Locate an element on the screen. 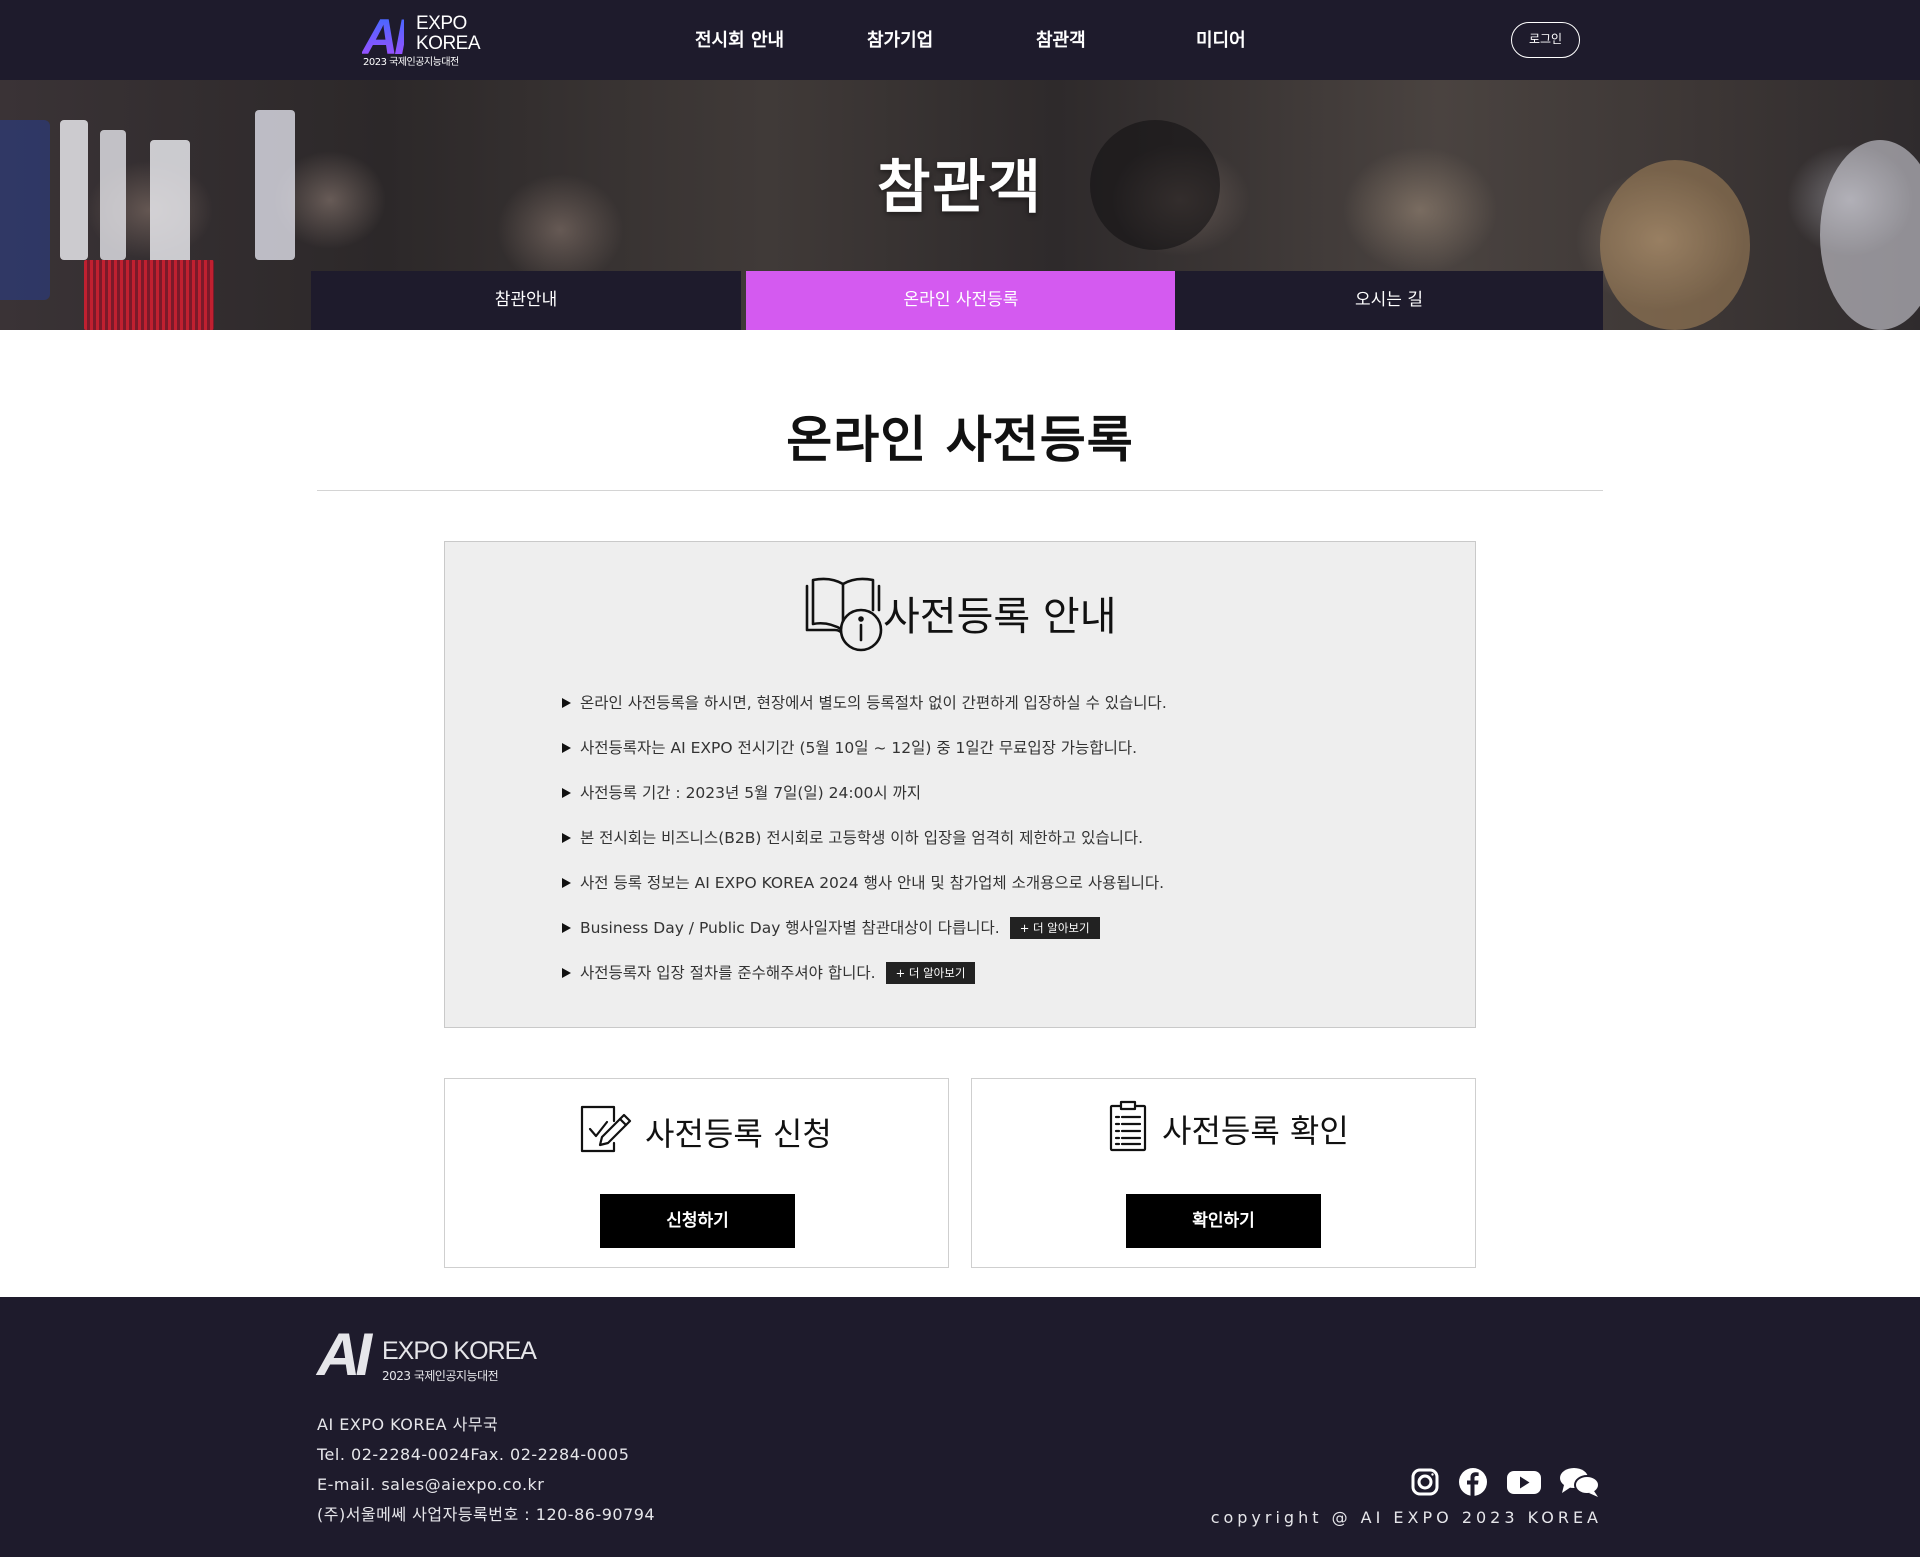  facebook-icon is located at coordinates (1473, 1482).